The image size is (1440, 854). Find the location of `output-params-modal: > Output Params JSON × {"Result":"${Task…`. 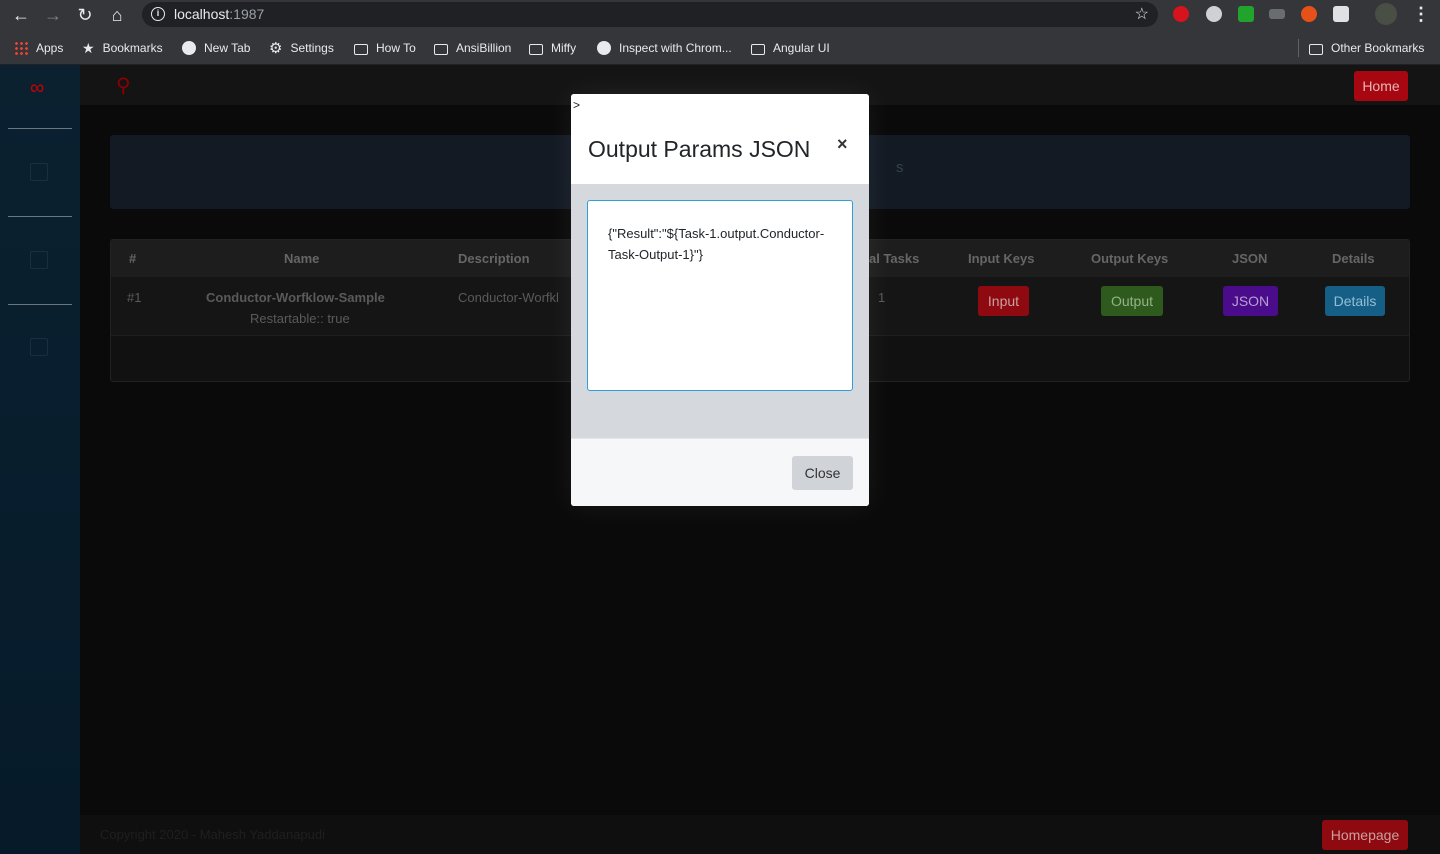

output-params-modal: > Output Params JSON × {"Result":"${Task… is located at coordinates (720, 300).